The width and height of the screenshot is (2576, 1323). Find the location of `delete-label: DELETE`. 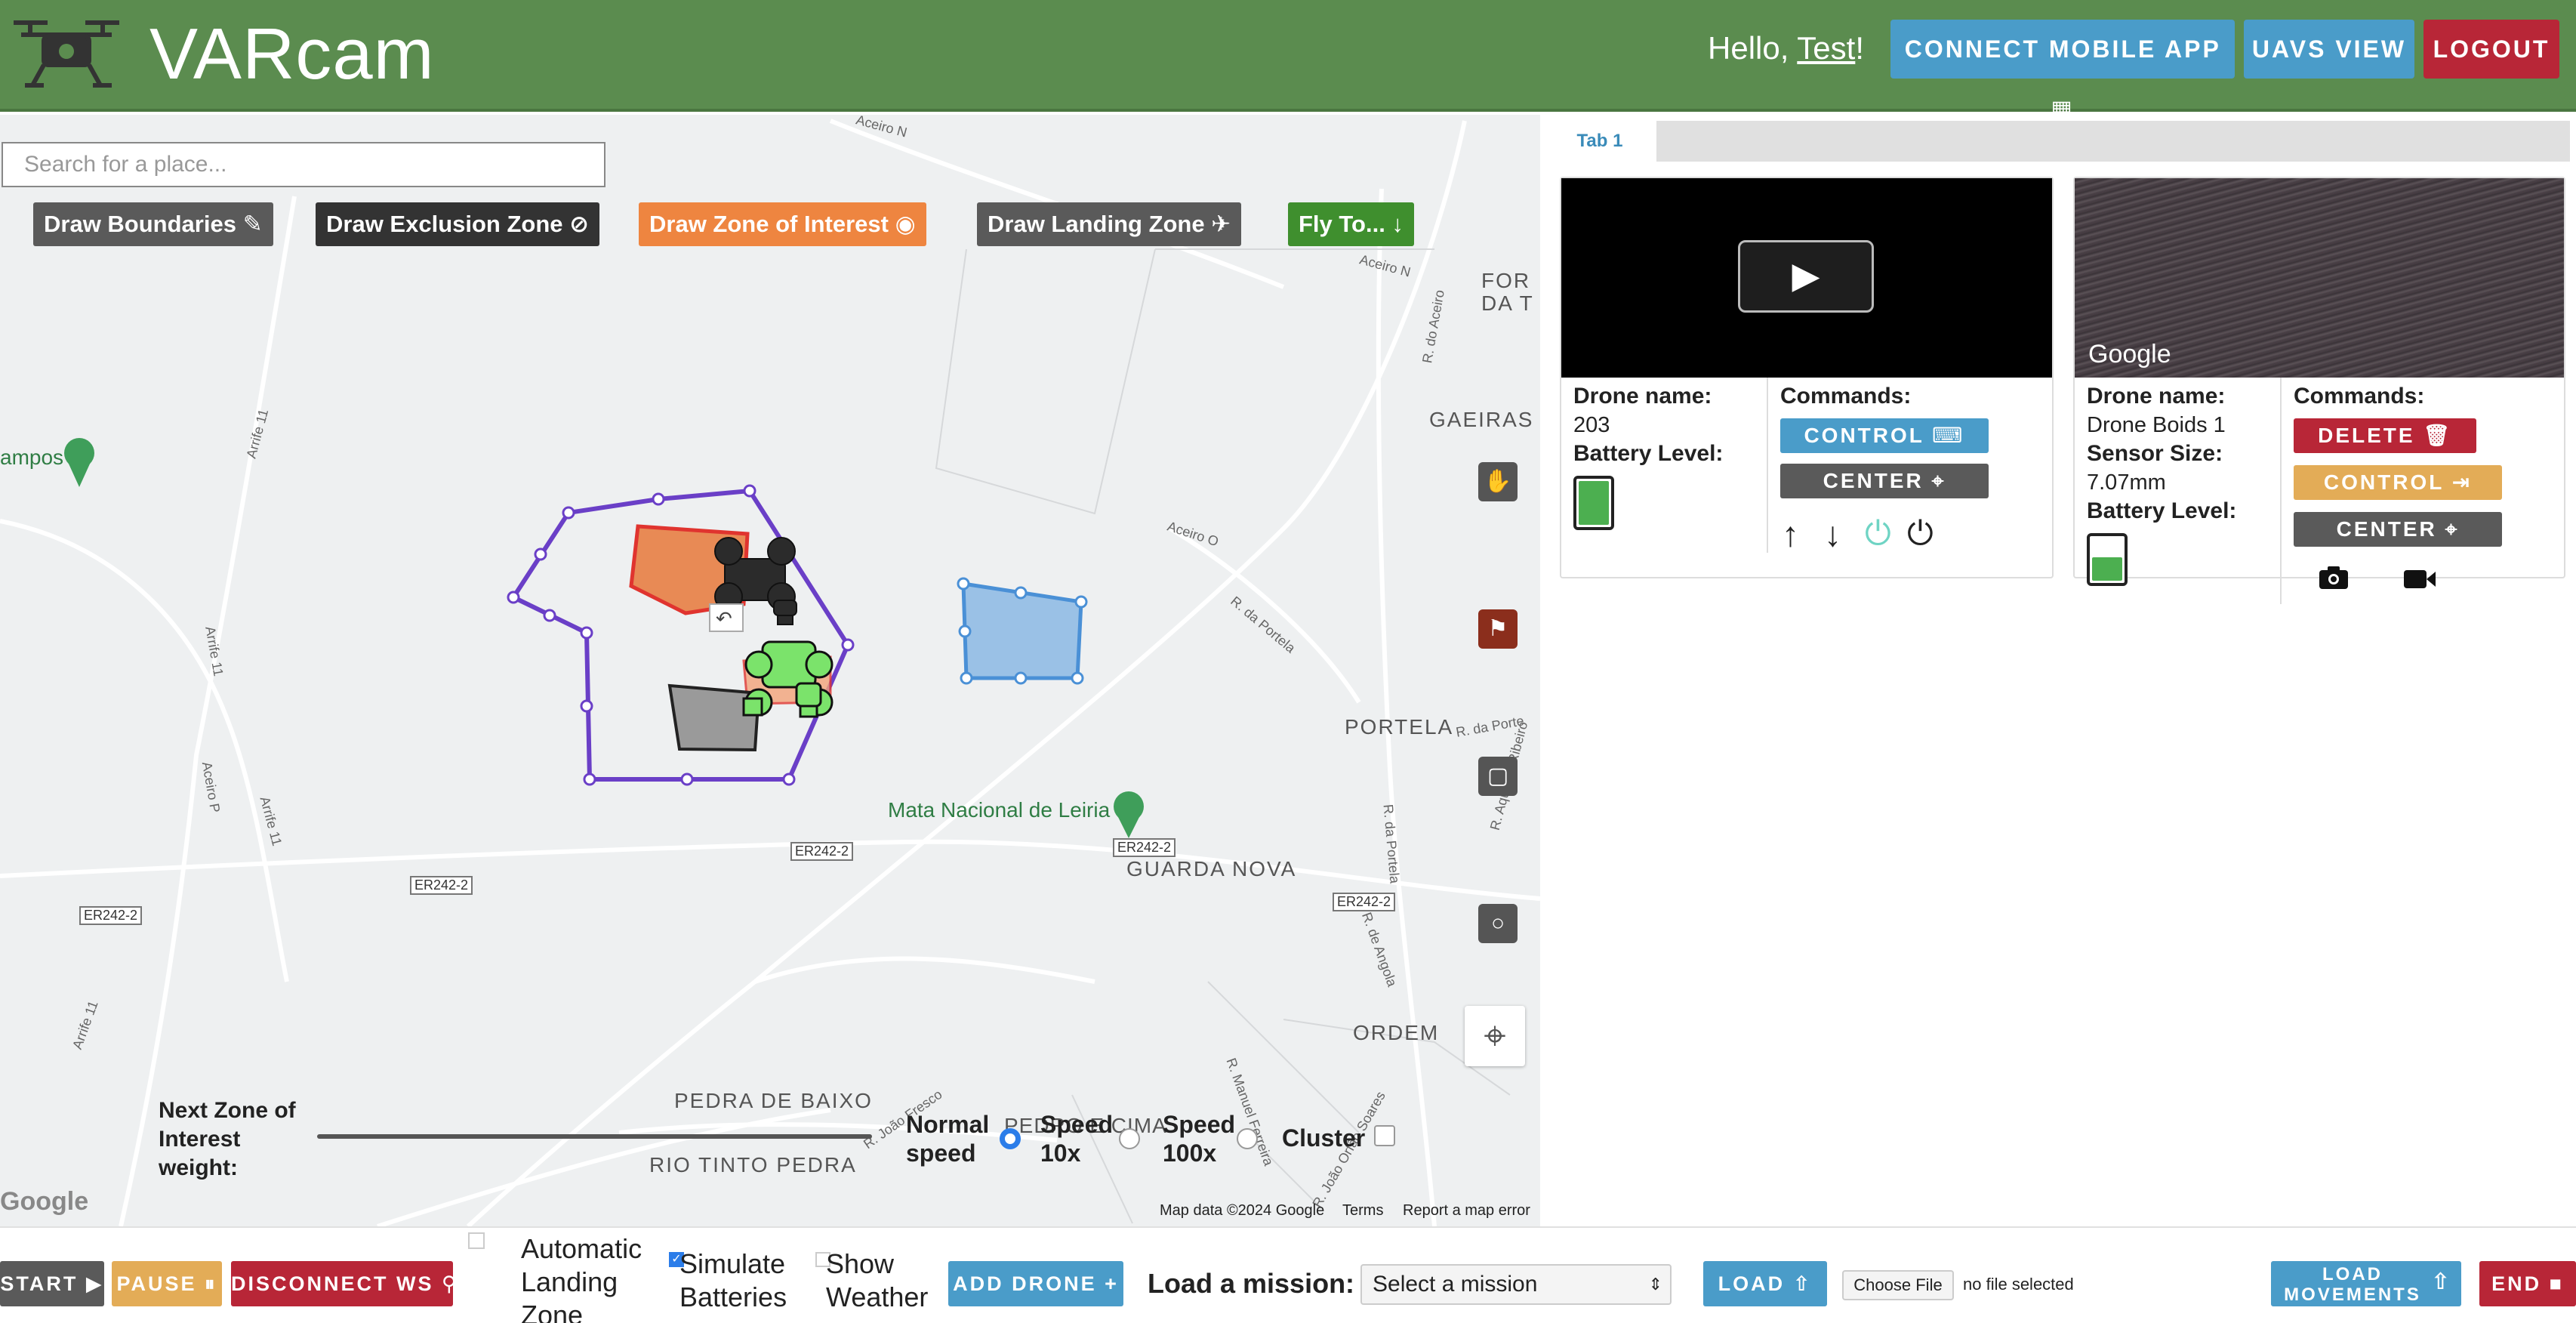

delete-label: DELETE is located at coordinates (2366, 435).